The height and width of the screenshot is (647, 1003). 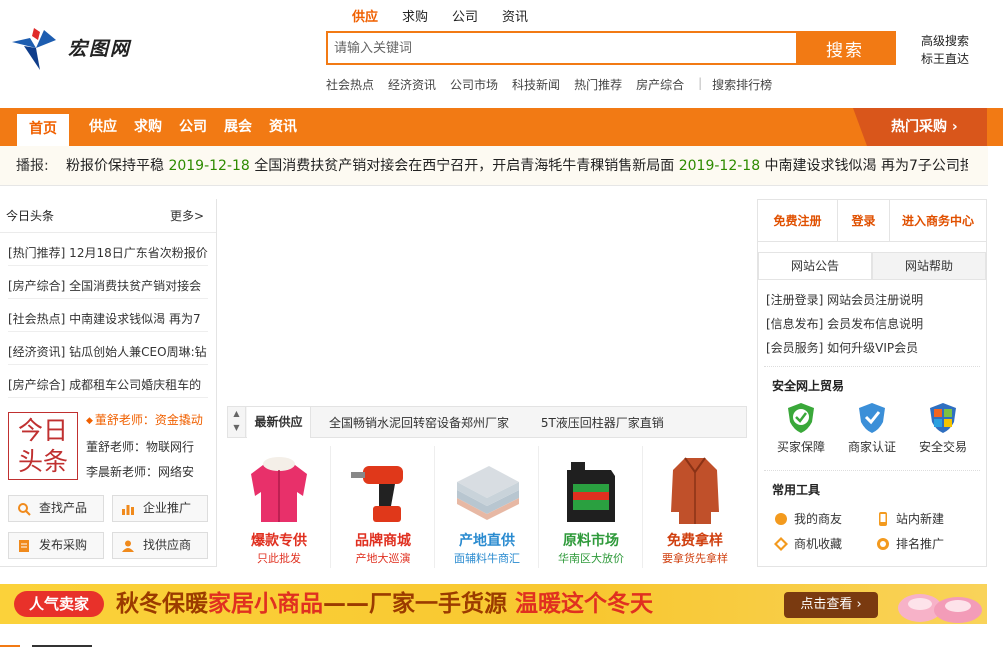 I want to click on button-label: 企业推广, so click(x=167, y=508).